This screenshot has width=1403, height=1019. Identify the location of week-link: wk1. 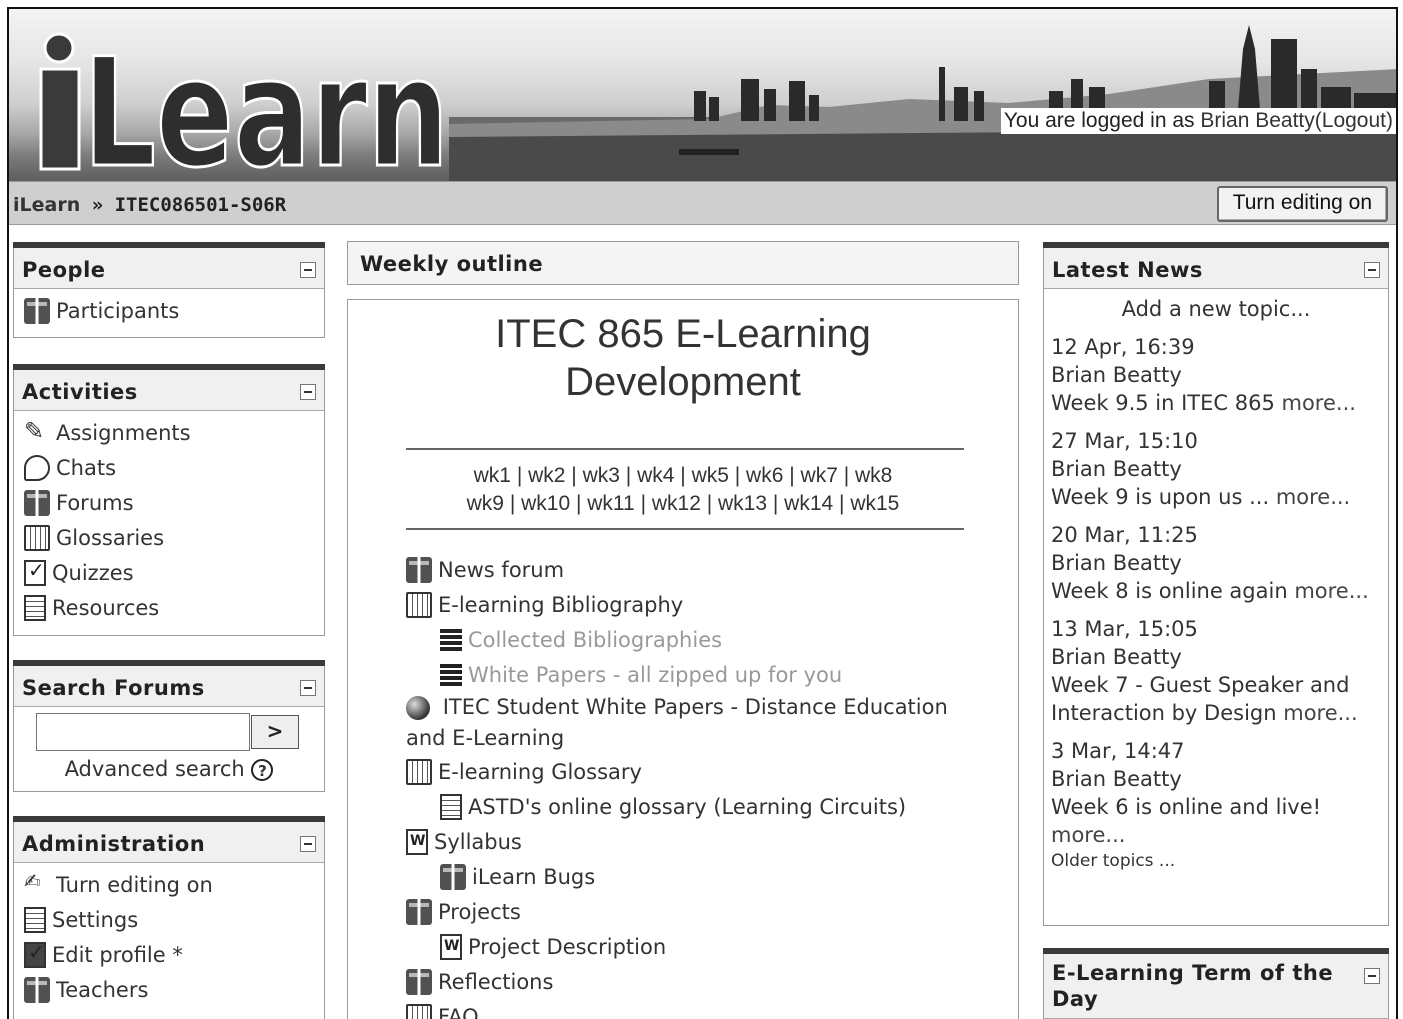
(492, 475).